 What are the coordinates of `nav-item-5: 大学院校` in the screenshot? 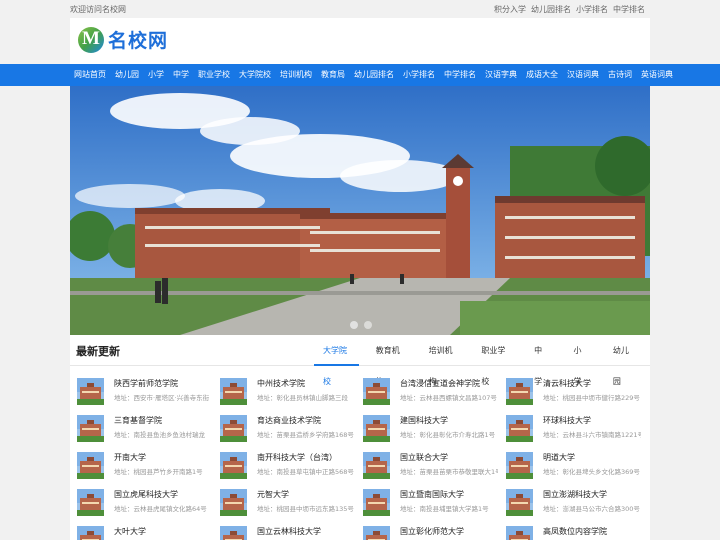 It's located at (255, 75).